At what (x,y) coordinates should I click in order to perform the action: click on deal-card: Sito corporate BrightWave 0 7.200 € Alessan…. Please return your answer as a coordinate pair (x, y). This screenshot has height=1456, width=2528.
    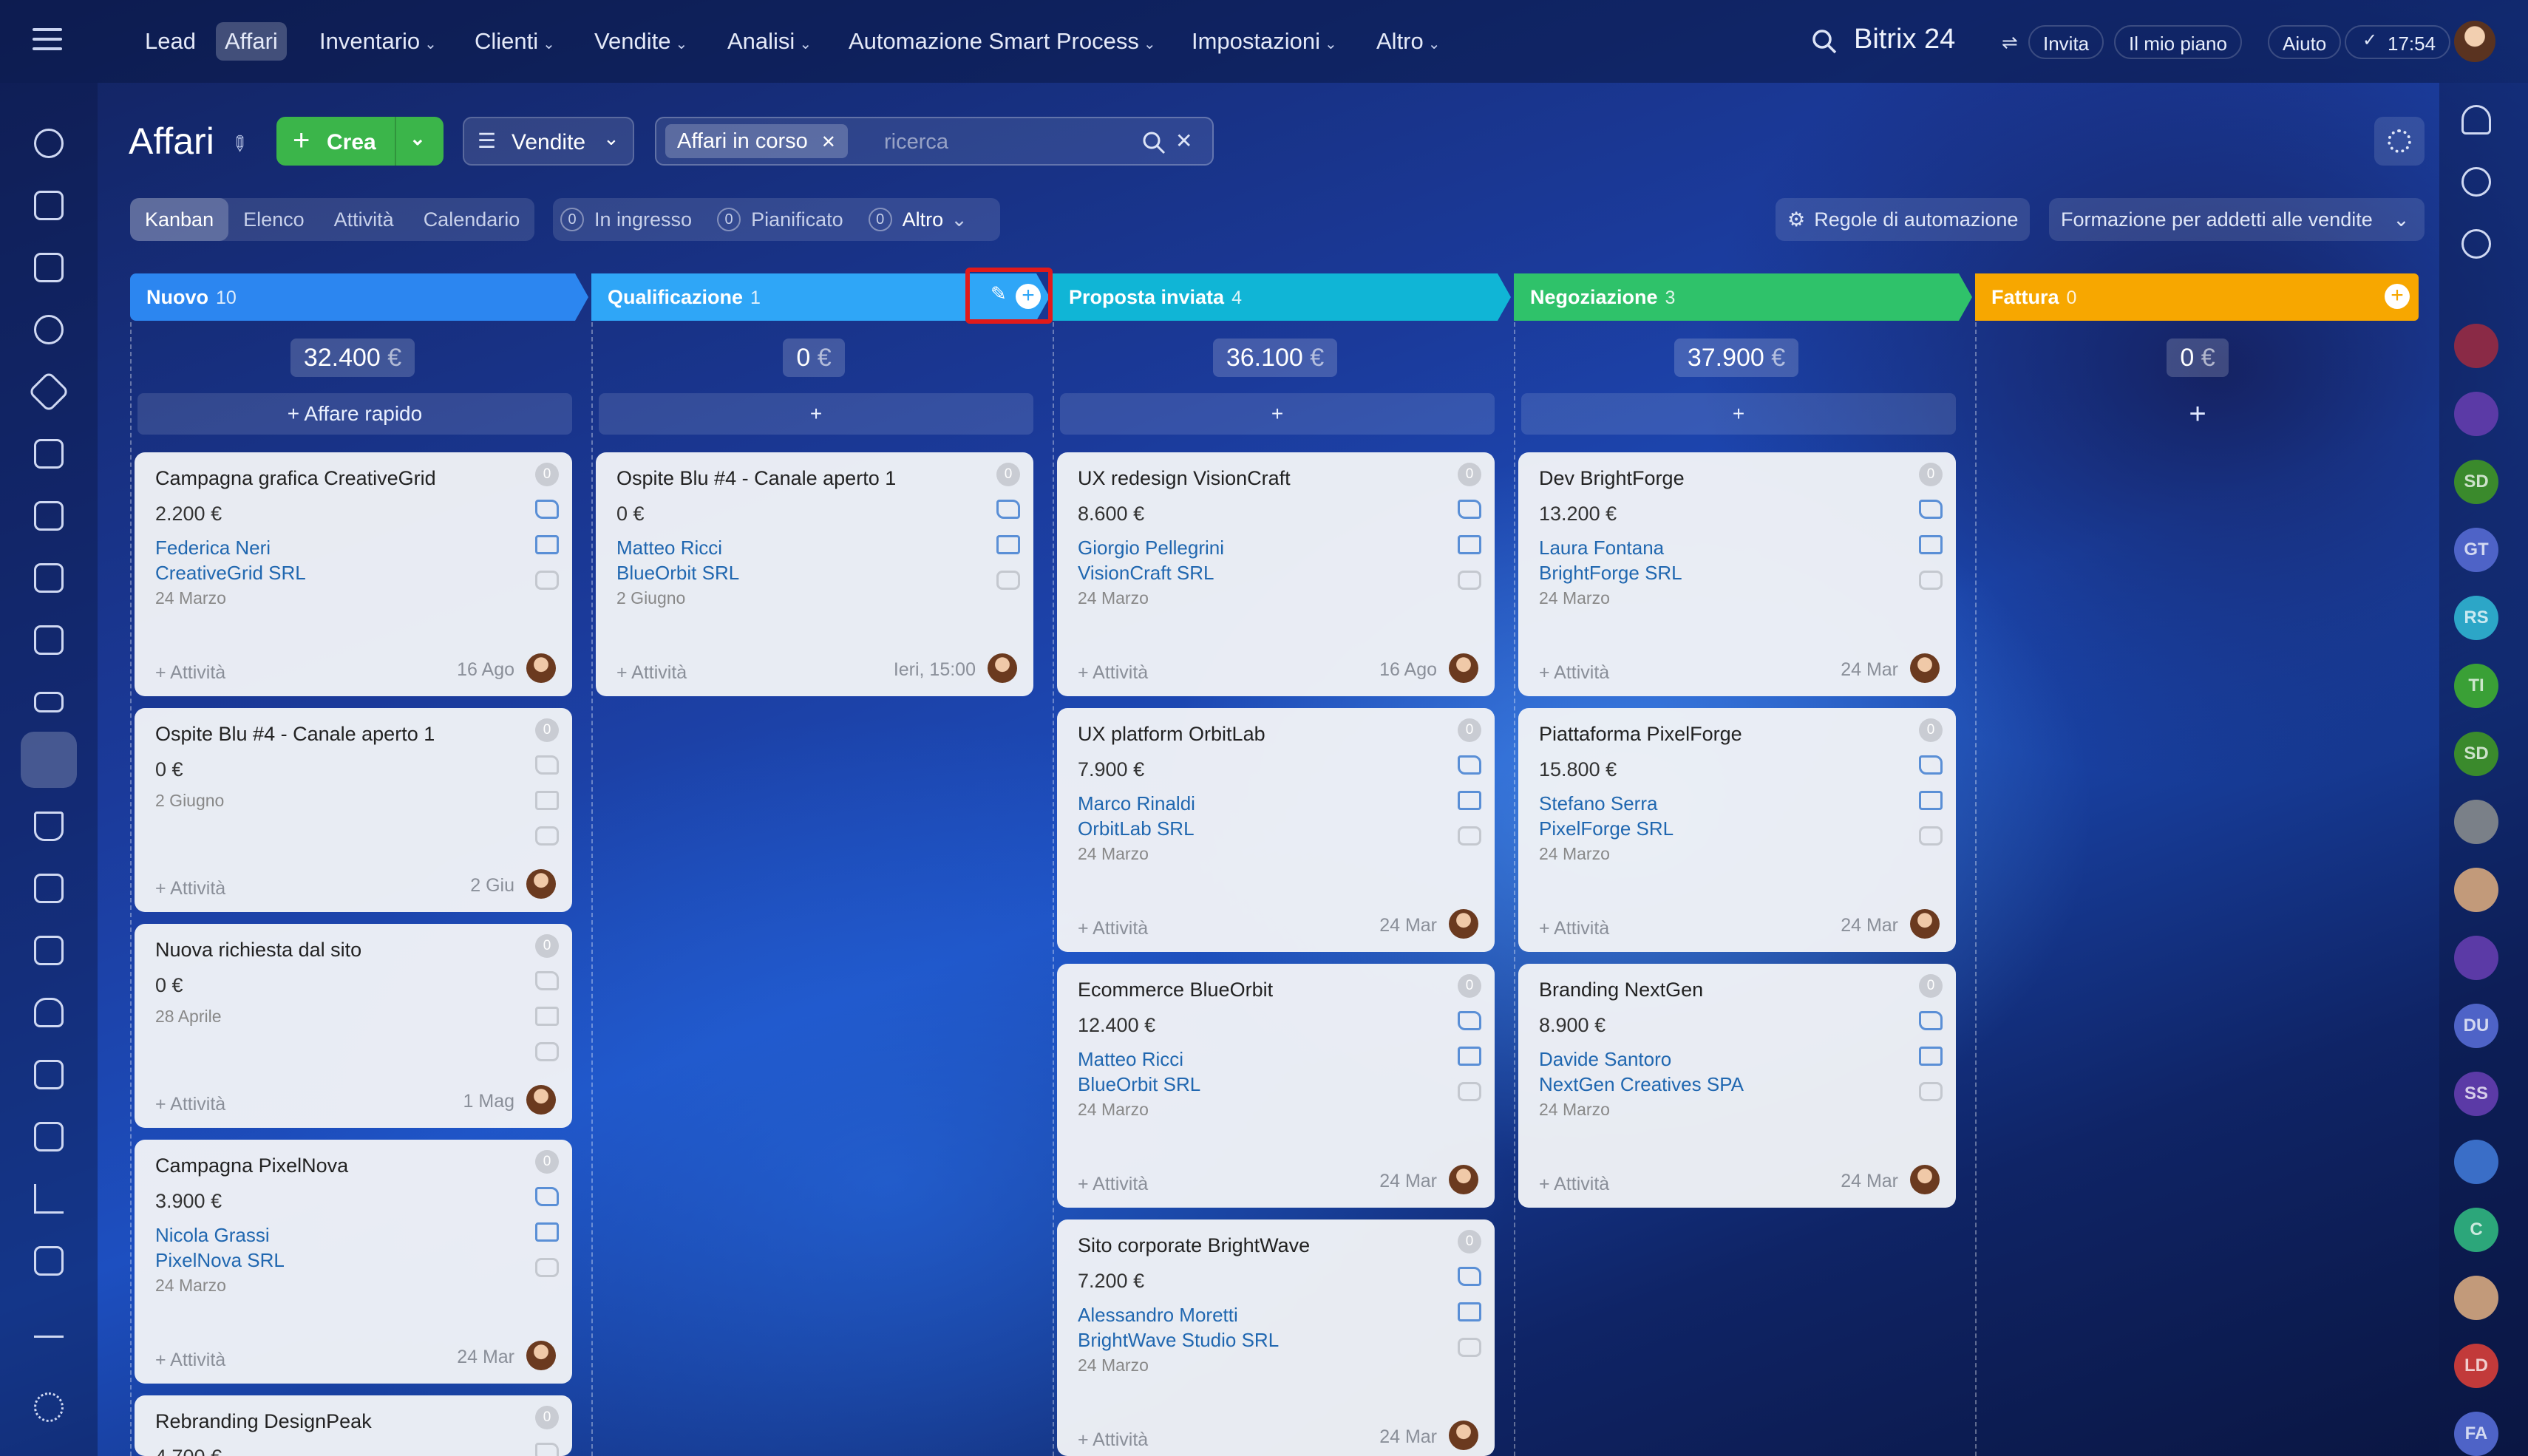
    Looking at the image, I should click on (1276, 1337).